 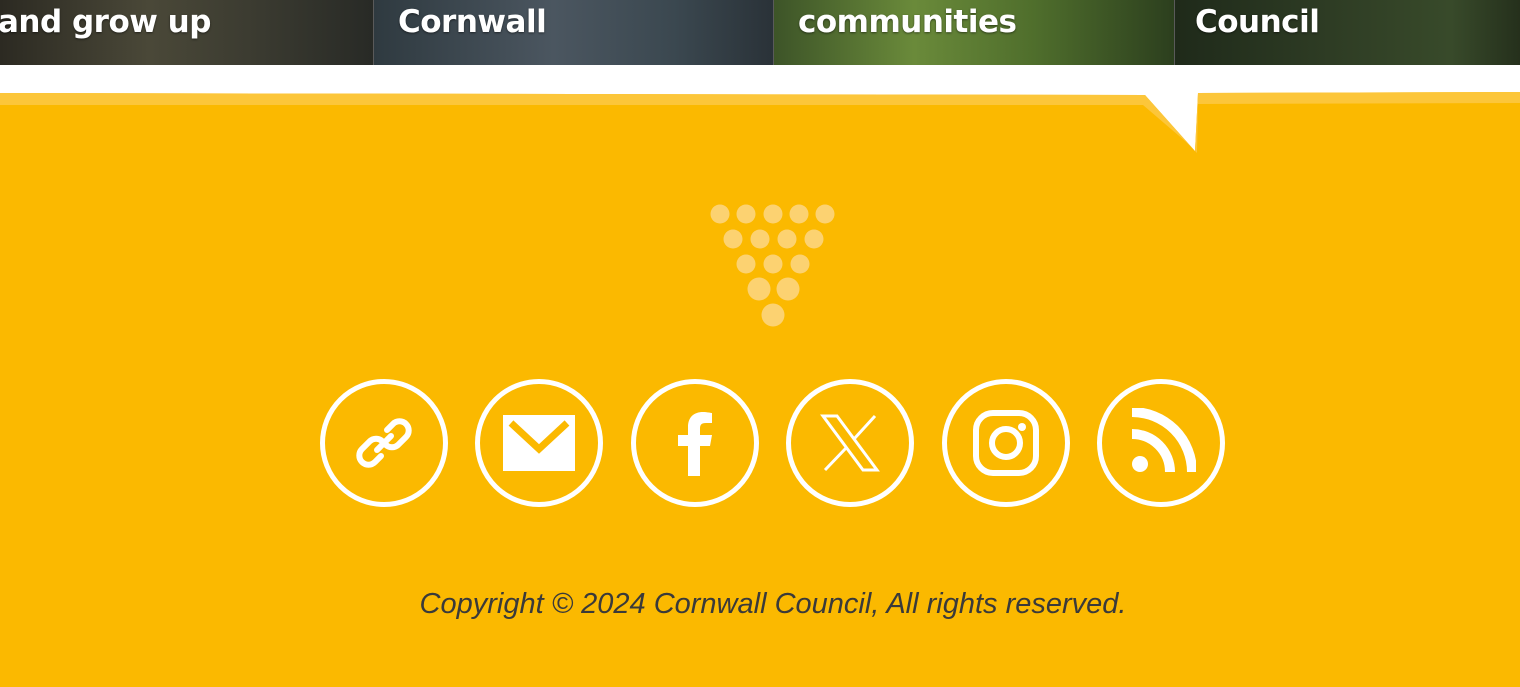 I want to click on instagram-icon, so click(x=1005, y=443).